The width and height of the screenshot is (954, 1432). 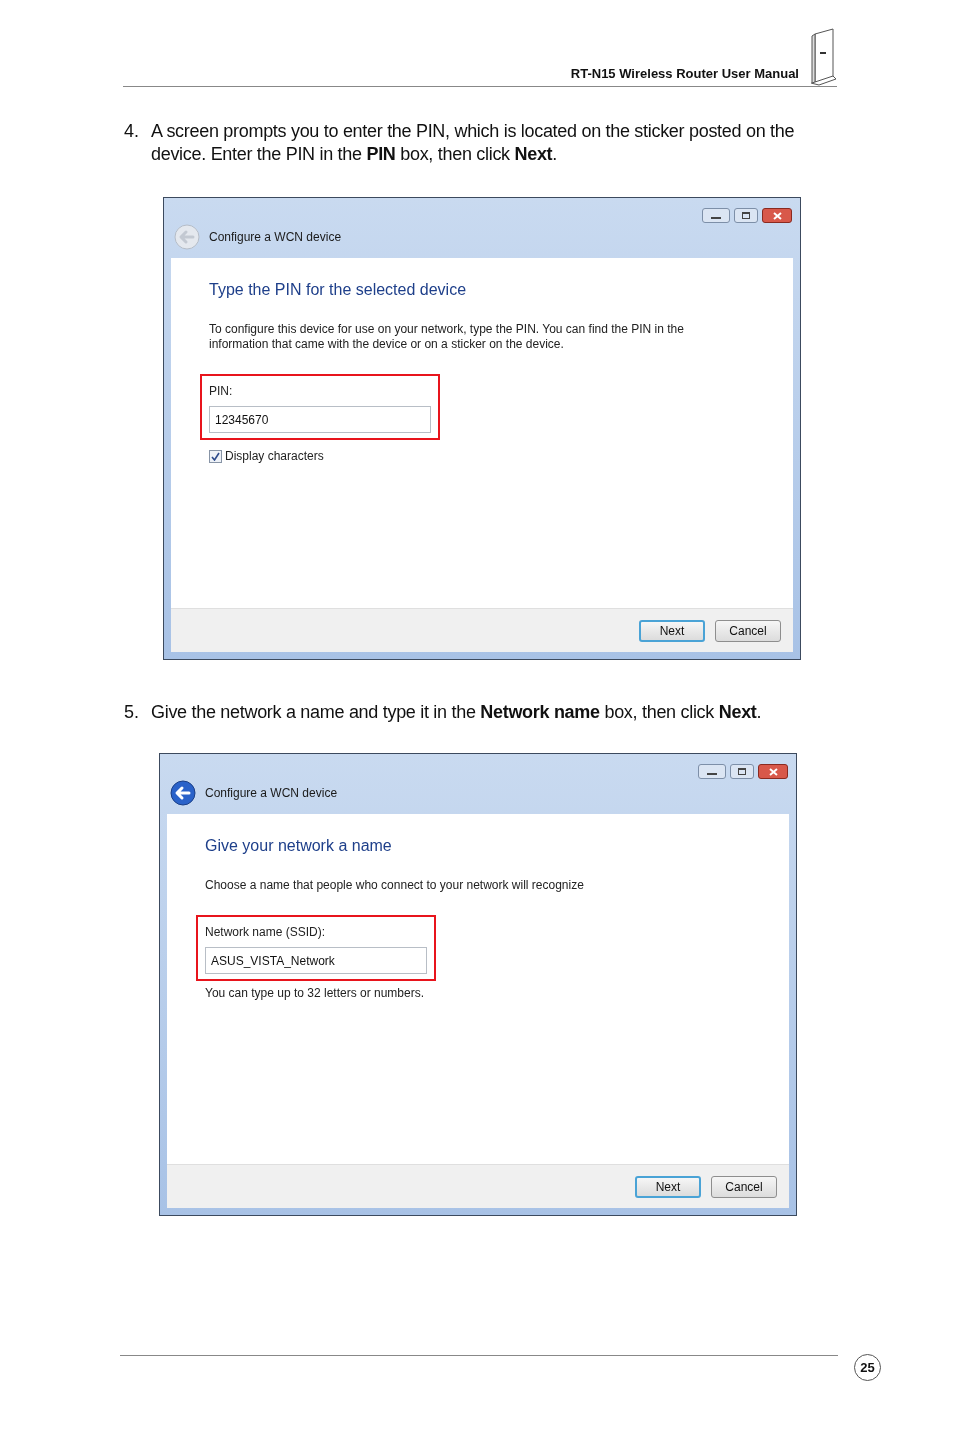 I want to click on hint-text: You can type up to 32 letters or numbers., so click(x=315, y=993).